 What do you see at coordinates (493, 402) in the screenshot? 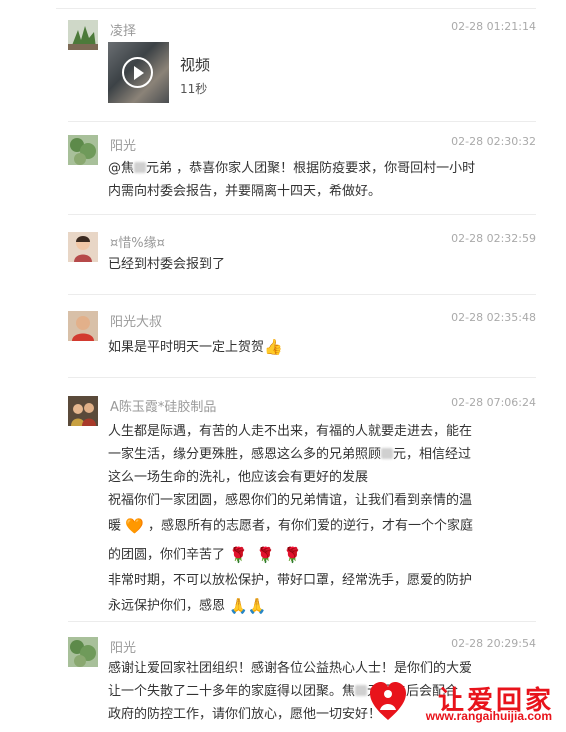
I see `timestamp: 02-28 07:06:24` at bounding box center [493, 402].